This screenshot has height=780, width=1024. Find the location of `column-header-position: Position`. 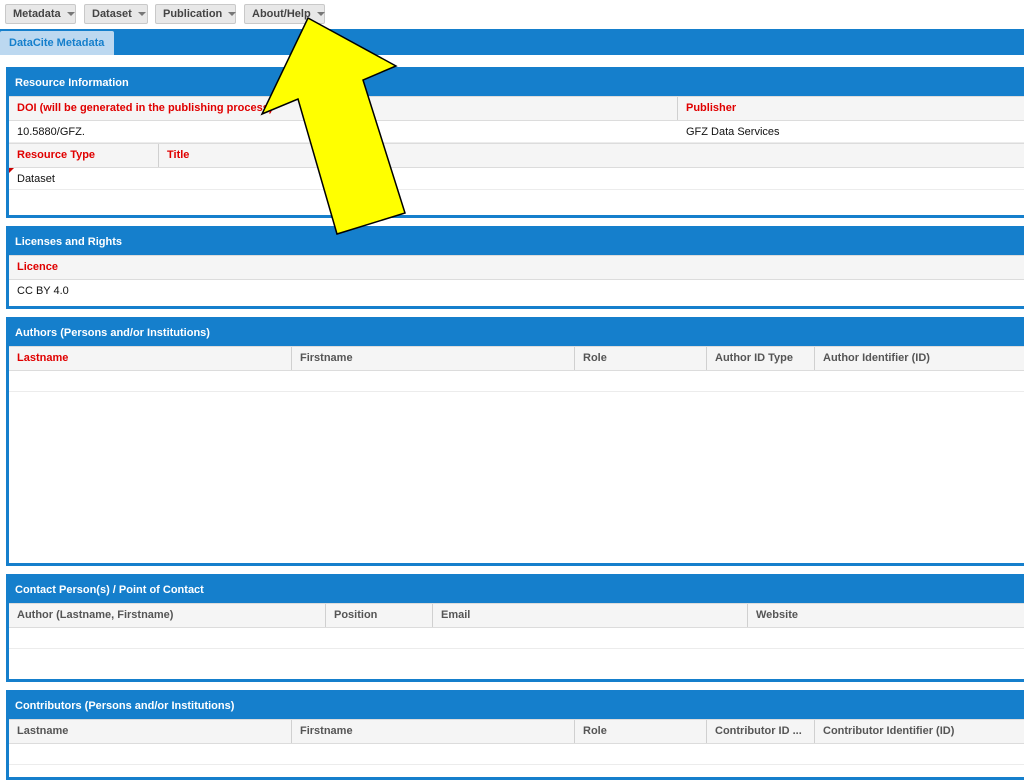

column-header-position: Position is located at coordinates (379, 615).